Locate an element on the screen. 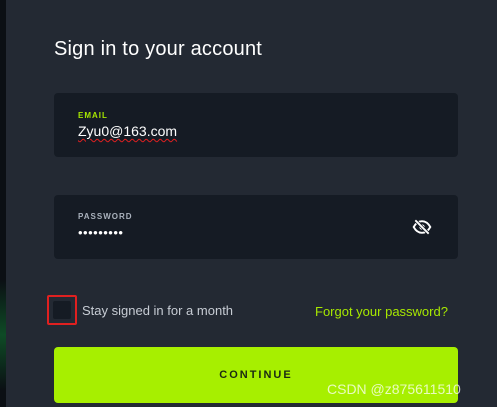 This screenshot has height=407, width=497. stay-signed-in-checkbox is located at coordinates (62, 310).